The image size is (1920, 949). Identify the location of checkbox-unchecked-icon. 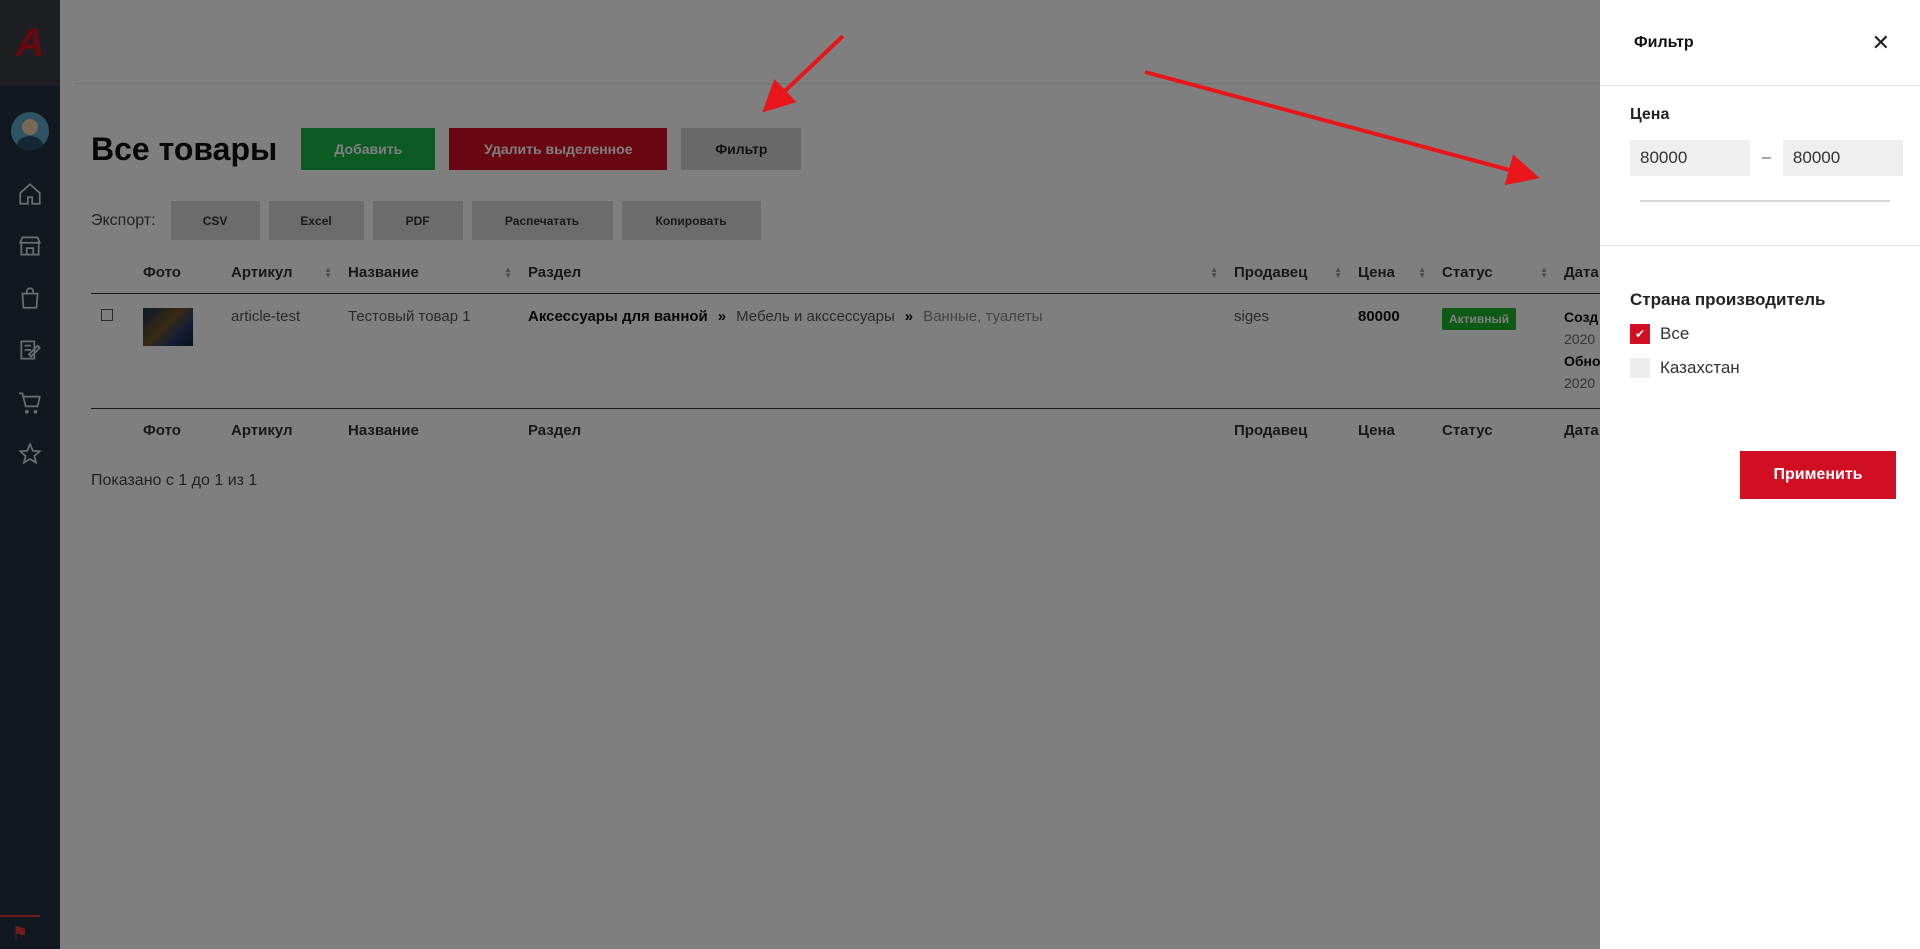
(1640, 368).